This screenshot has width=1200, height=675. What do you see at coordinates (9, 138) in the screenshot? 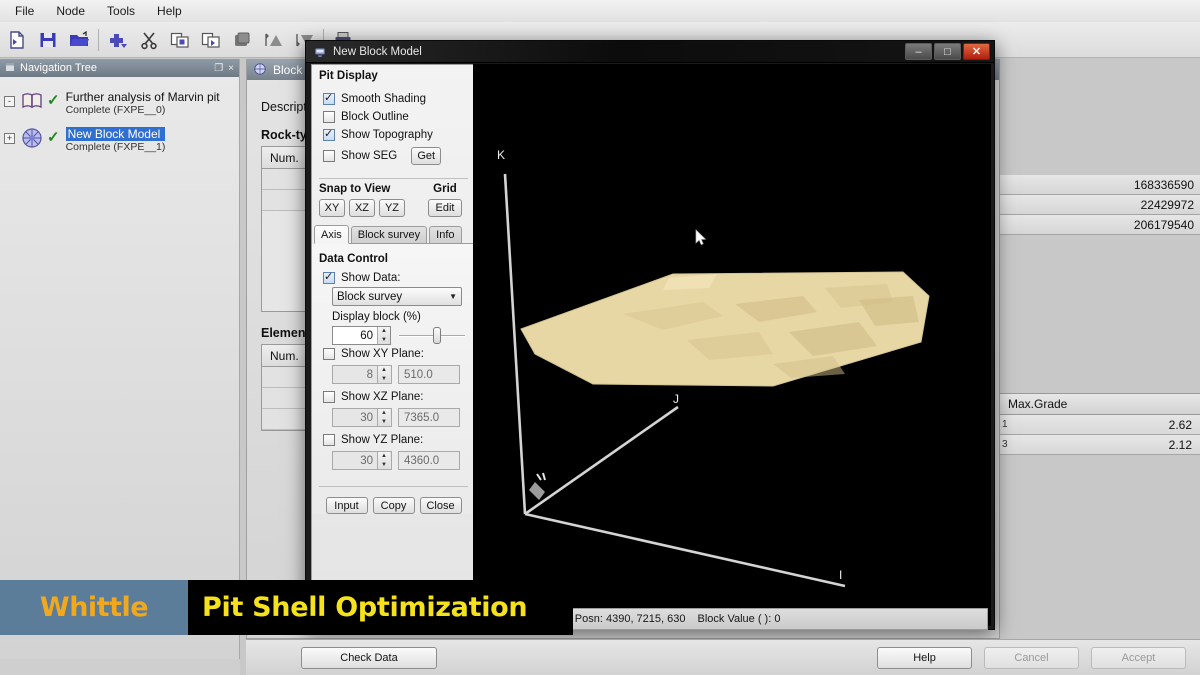
I see `tree-expander-icon-2: +` at bounding box center [9, 138].